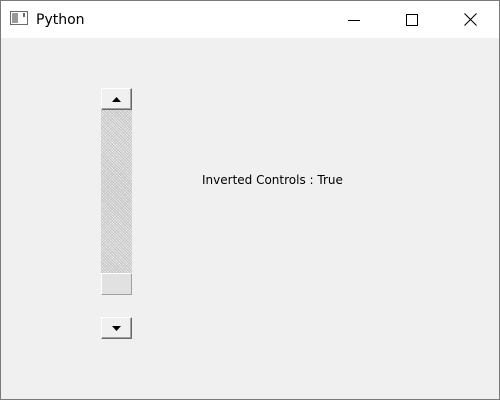 Image resolution: width=500 pixels, height=400 pixels. Describe the element at coordinates (116, 202) in the screenshot. I see `scrollbar-track` at that location.